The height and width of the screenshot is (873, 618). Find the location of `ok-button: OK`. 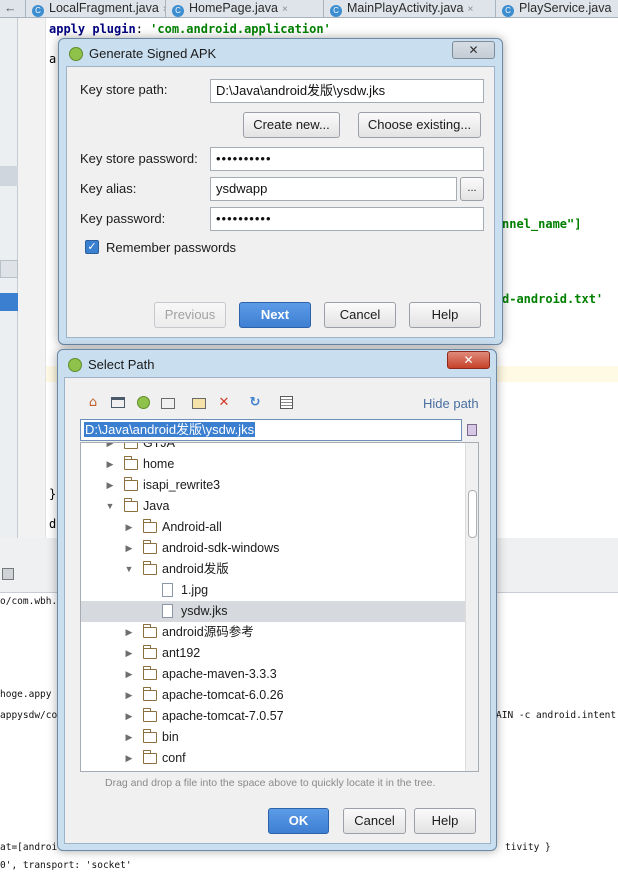

ok-button: OK is located at coordinates (298, 821).